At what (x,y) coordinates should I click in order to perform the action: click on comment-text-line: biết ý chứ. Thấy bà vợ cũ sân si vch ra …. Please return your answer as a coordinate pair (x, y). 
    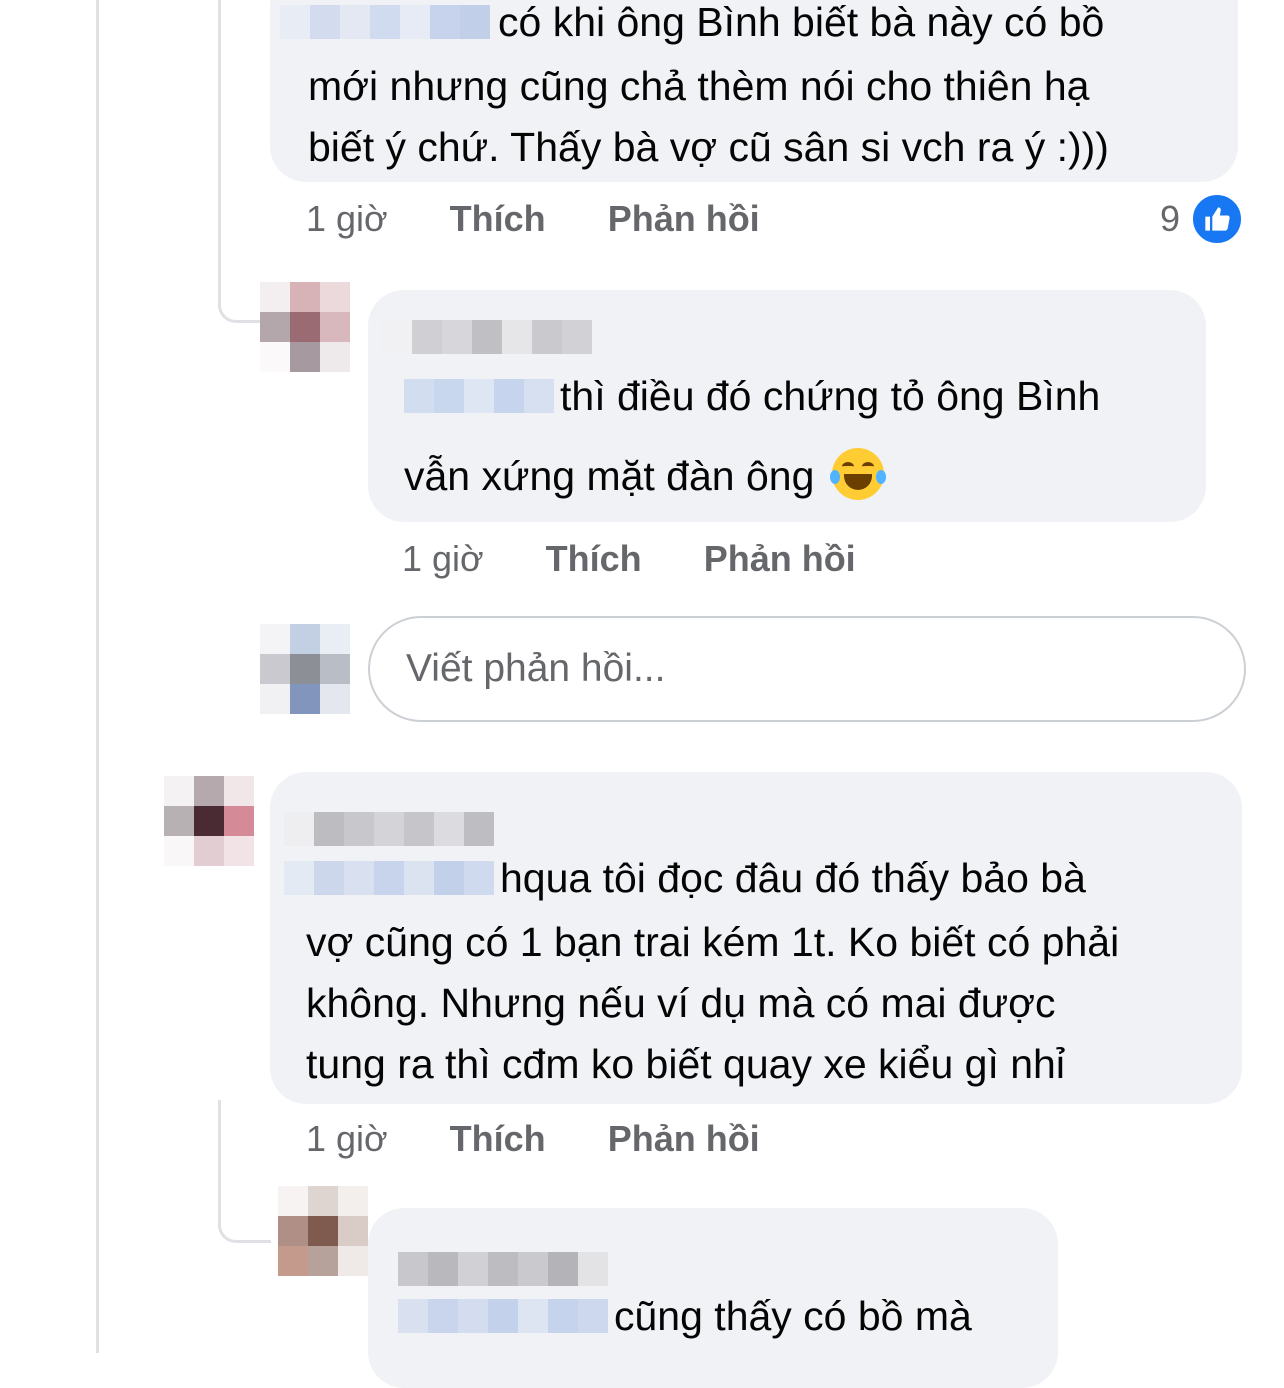
    Looking at the image, I should click on (708, 146).